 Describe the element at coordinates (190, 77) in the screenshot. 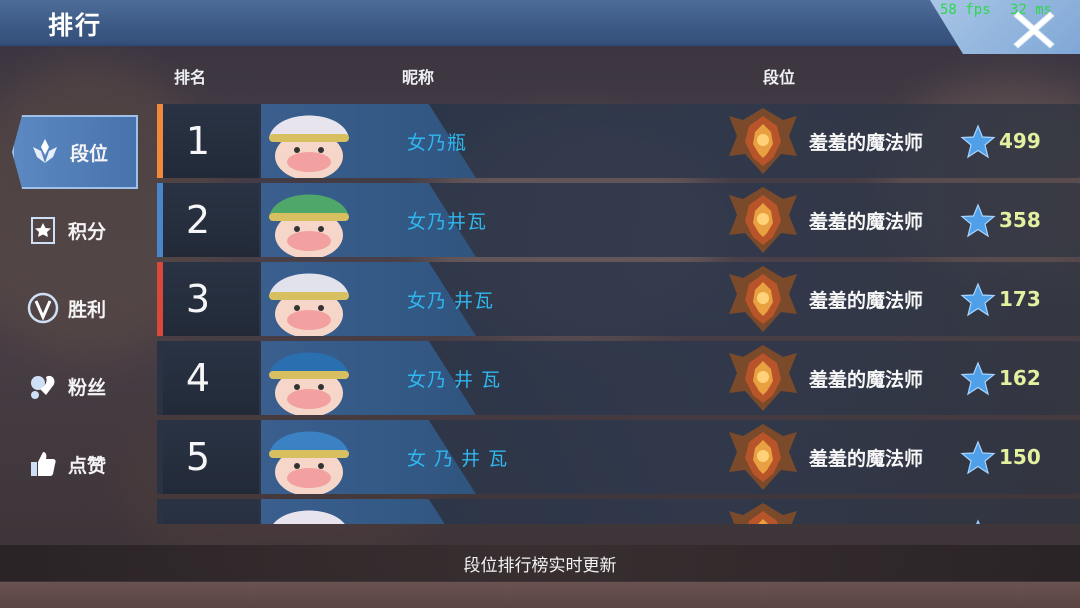

I see `column-rank: 排名` at that location.